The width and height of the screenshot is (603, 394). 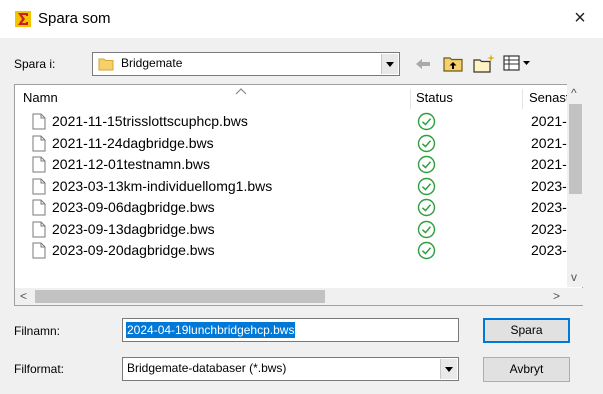 I want to click on scroll-down-icon: v, so click(x=574, y=277).